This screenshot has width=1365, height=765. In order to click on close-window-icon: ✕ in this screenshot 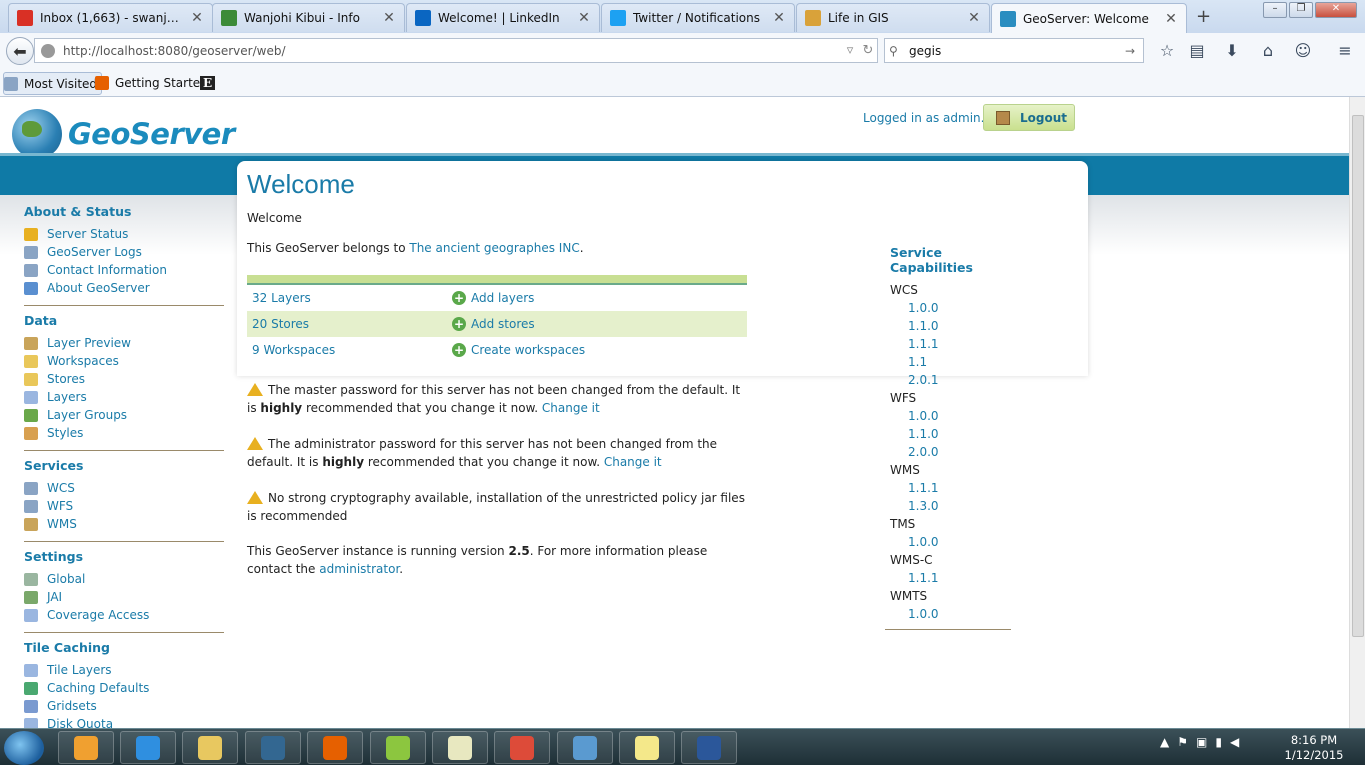, I will do `click(1336, 10)`.